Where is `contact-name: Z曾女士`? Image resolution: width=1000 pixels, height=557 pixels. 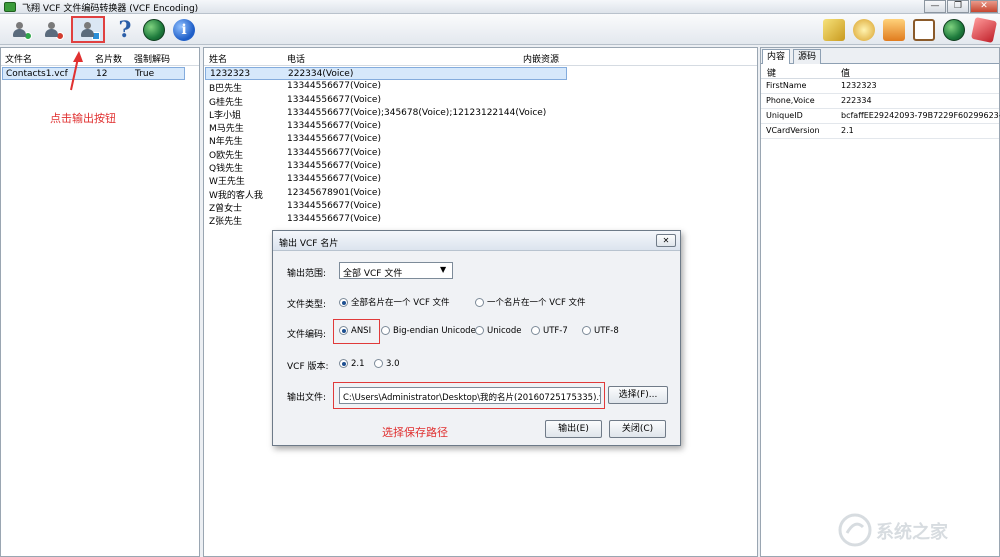
contact-name: Z曾女士 is located at coordinates (226, 208).